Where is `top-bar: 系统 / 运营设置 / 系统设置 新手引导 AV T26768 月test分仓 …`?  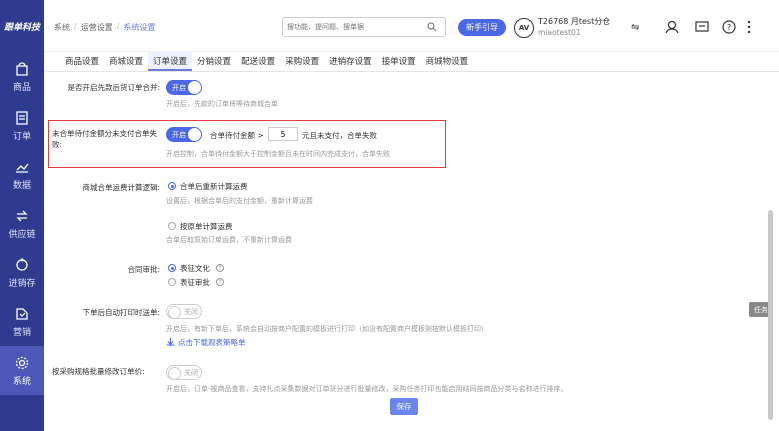
top-bar: 系统 / 运营设置 / 系统设置 新手引导 AV T26768 月test分仓 … is located at coordinates (411, 26).